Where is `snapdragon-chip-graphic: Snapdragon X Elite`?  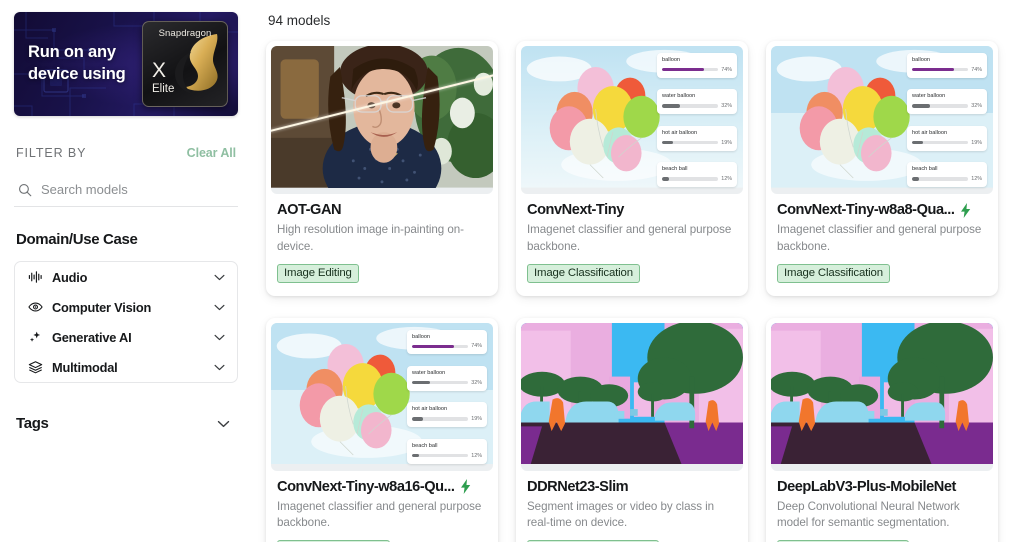
snapdragon-chip-graphic: Snapdragon X Elite is located at coordinates (185, 64).